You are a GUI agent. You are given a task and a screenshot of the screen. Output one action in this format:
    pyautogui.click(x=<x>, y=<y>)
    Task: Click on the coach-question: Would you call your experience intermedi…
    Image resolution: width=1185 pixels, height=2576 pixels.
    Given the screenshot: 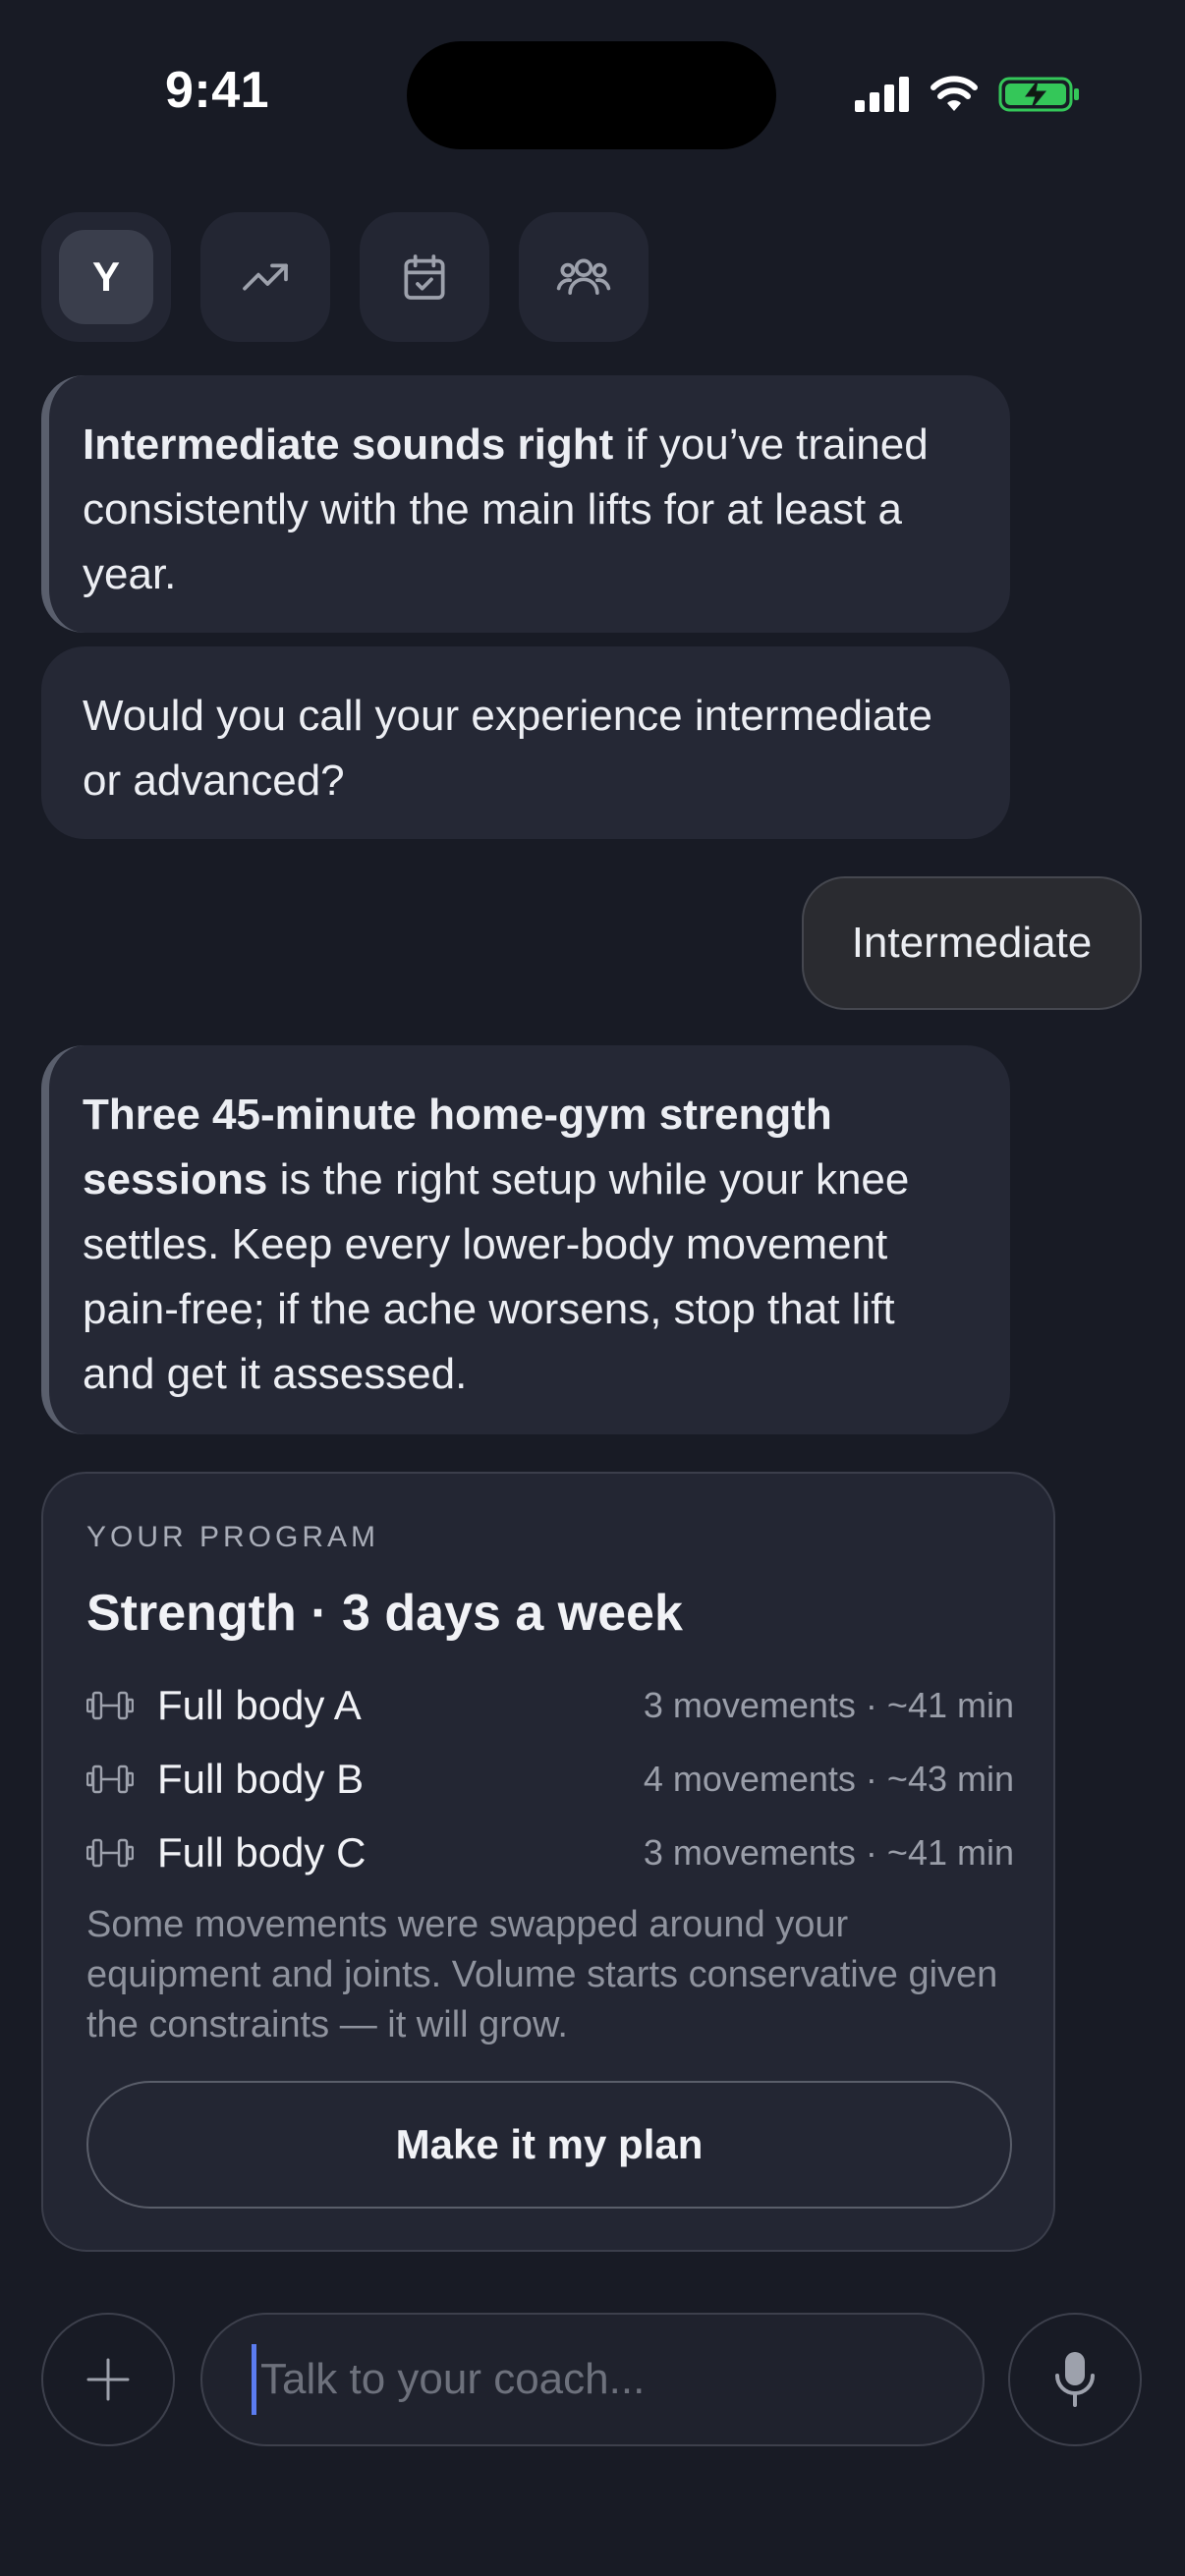 What is the action you would take?
    pyautogui.click(x=526, y=742)
    